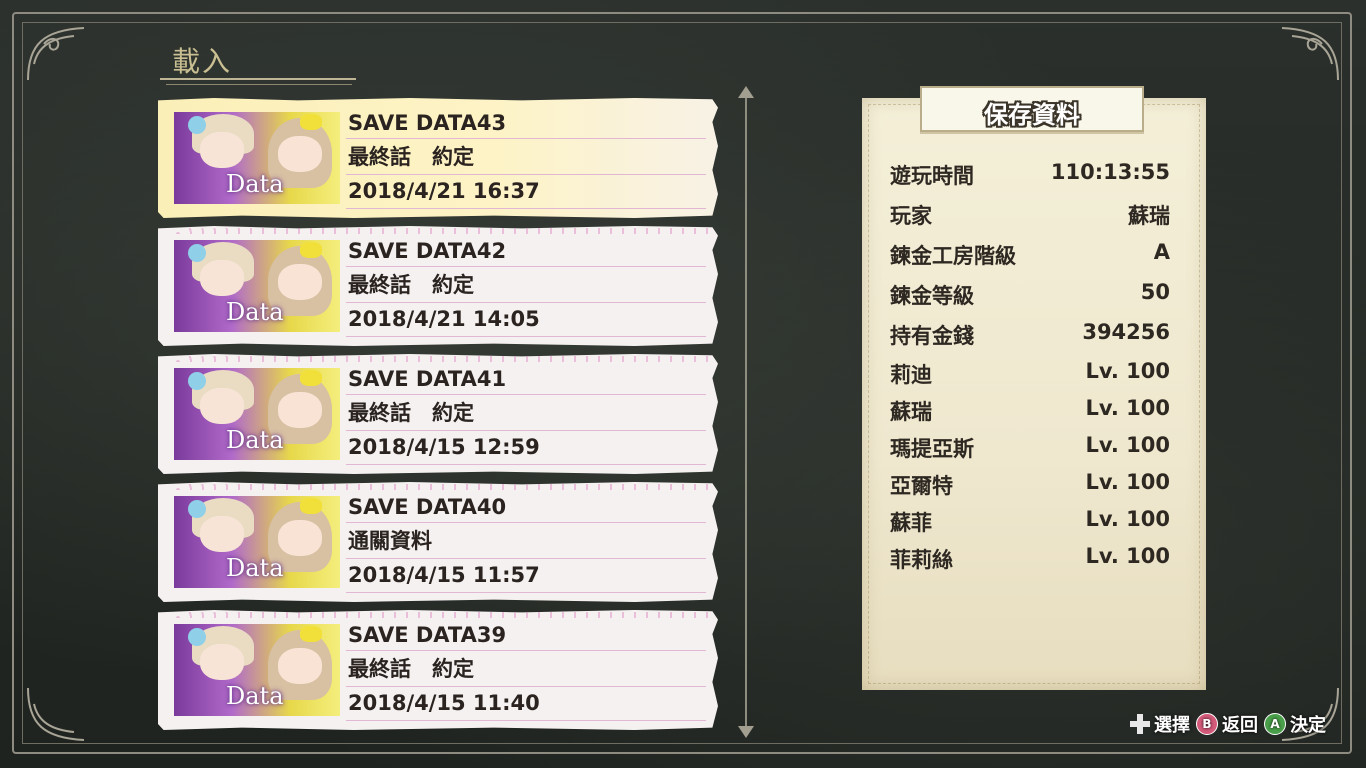 The height and width of the screenshot is (768, 1366). What do you see at coordinates (1308, 725) in the screenshot?
I see `confirm-hint-label: 決定` at bounding box center [1308, 725].